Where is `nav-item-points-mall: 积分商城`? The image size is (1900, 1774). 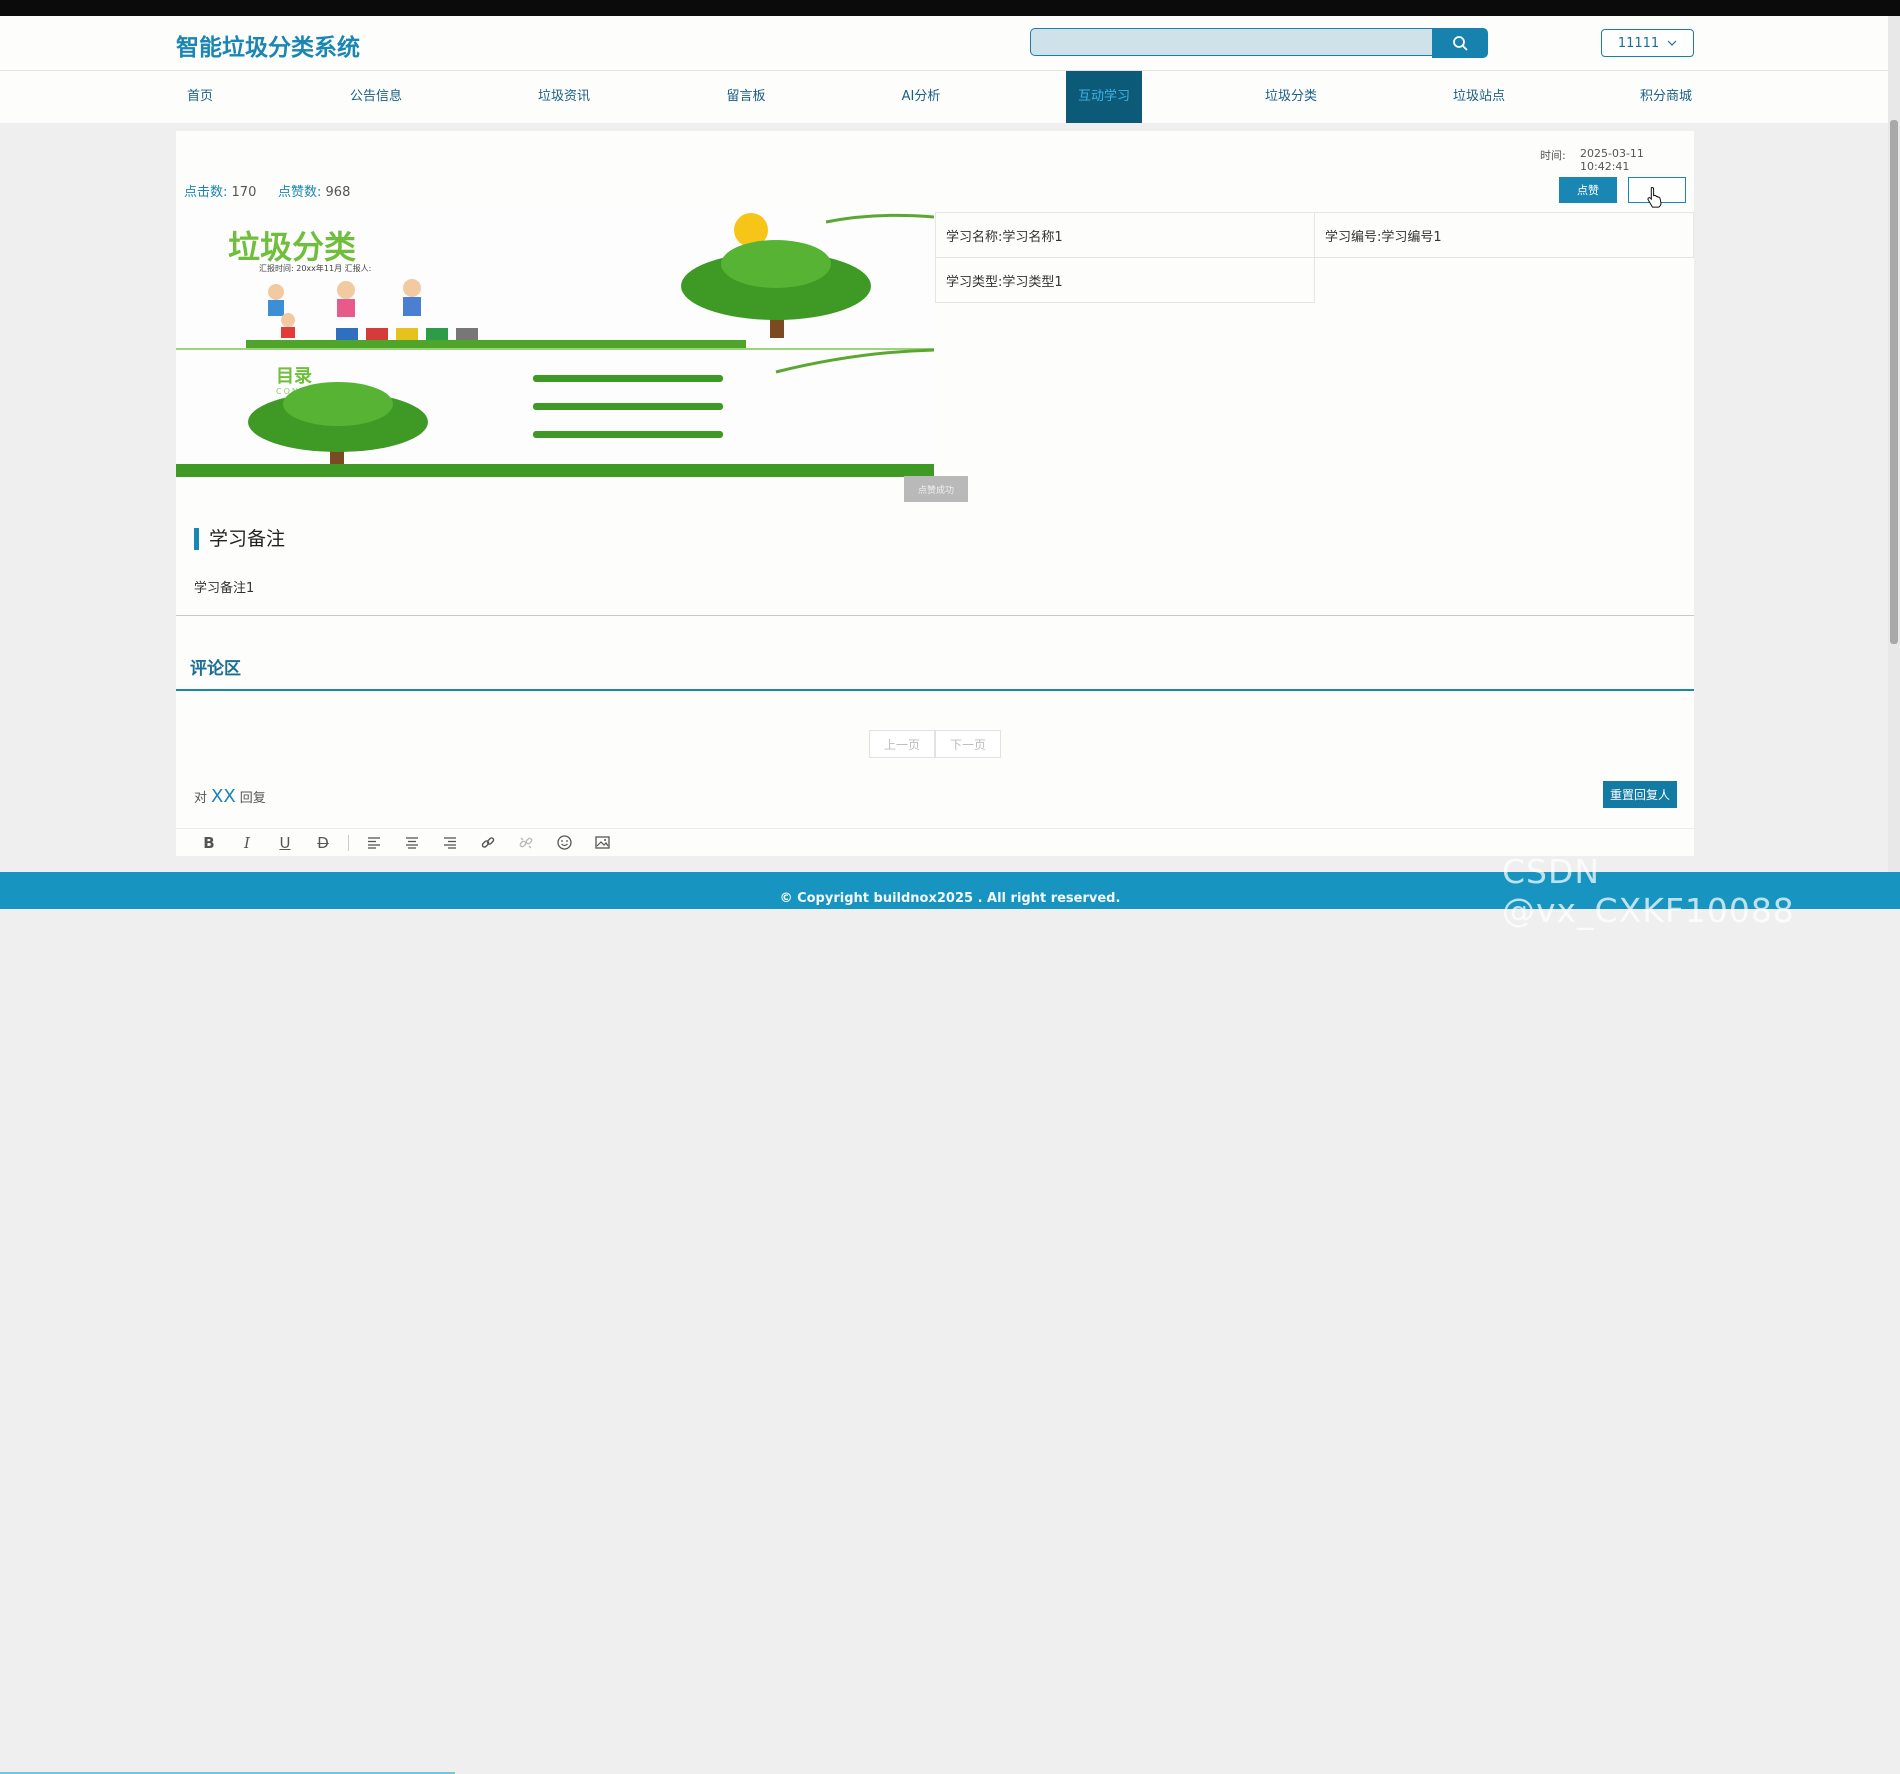
nav-item-points-mall: 积分商城 is located at coordinates (1666, 97).